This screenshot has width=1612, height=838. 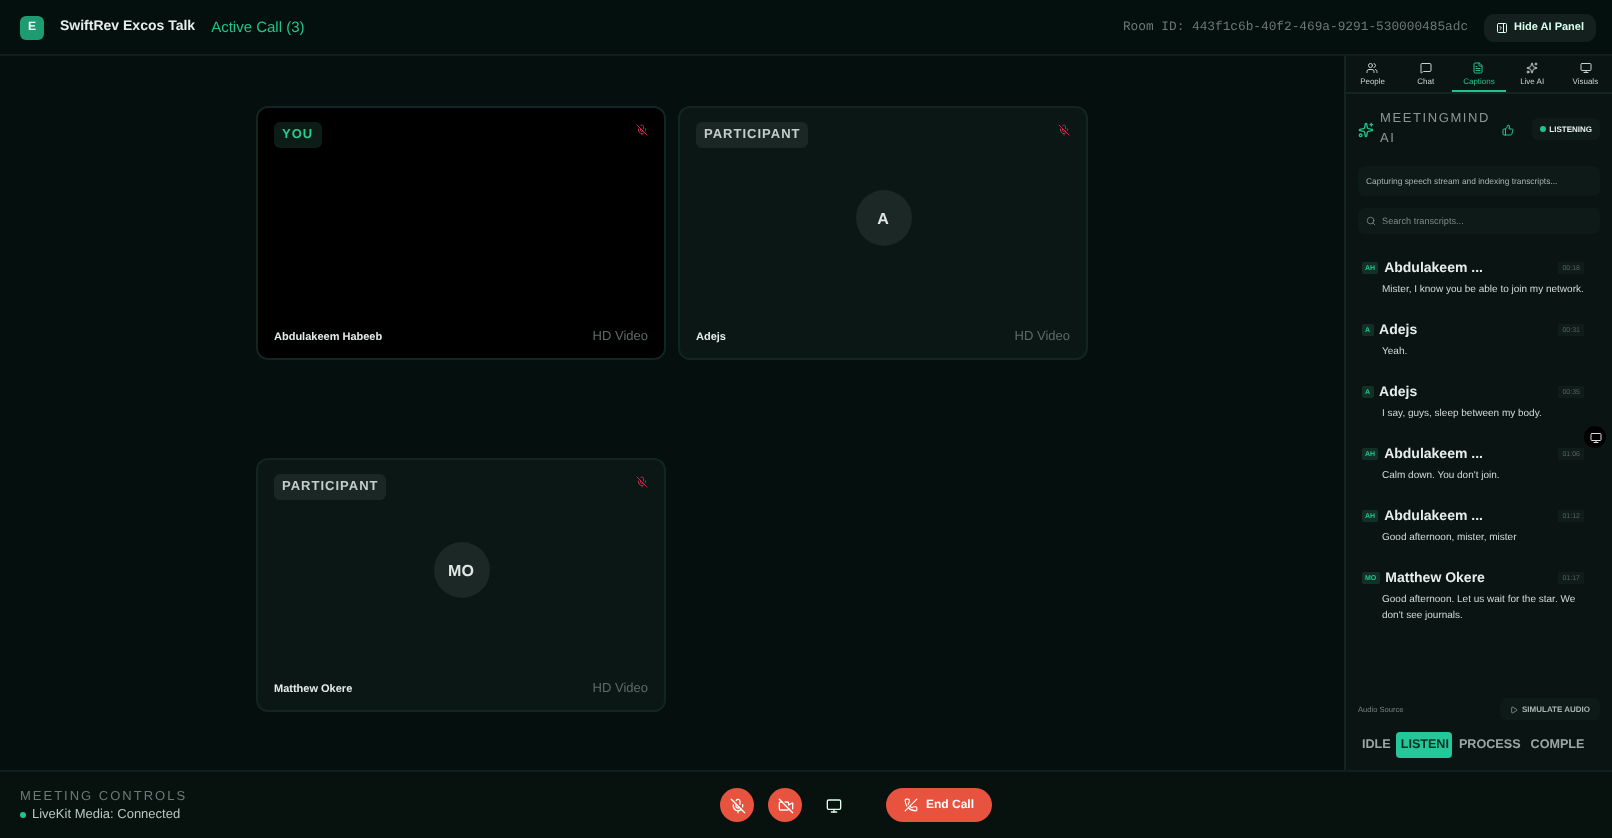 What do you see at coordinates (1478, 68) in the screenshot?
I see `document-icon` at bounding box center [1478, 68].